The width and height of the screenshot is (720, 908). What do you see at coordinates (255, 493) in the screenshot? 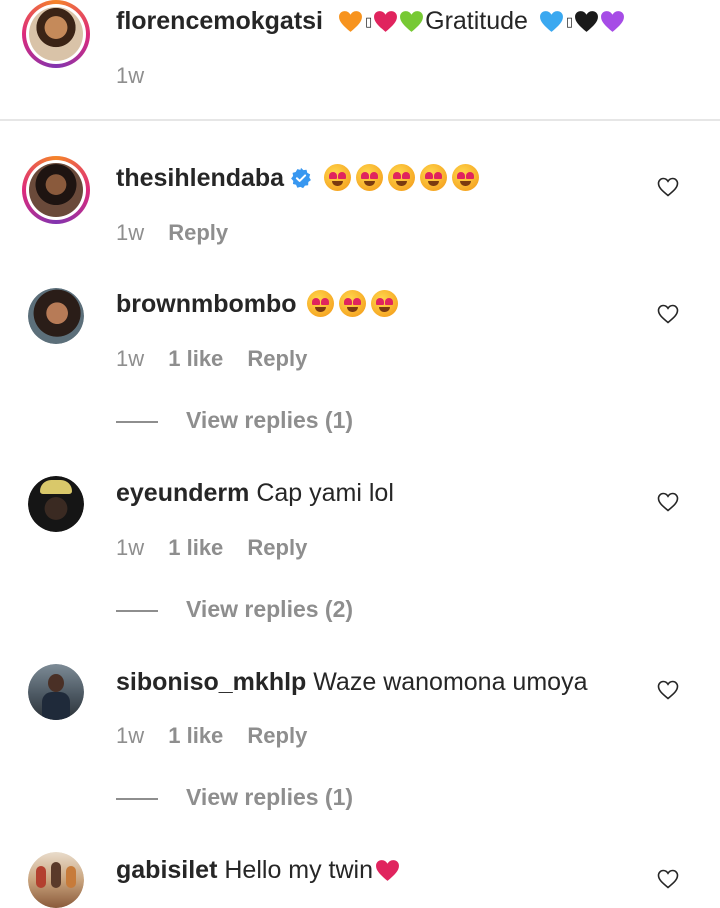
I see `comment-line: eyeunderm Cap yami lol` at bounding box center [255, 493].